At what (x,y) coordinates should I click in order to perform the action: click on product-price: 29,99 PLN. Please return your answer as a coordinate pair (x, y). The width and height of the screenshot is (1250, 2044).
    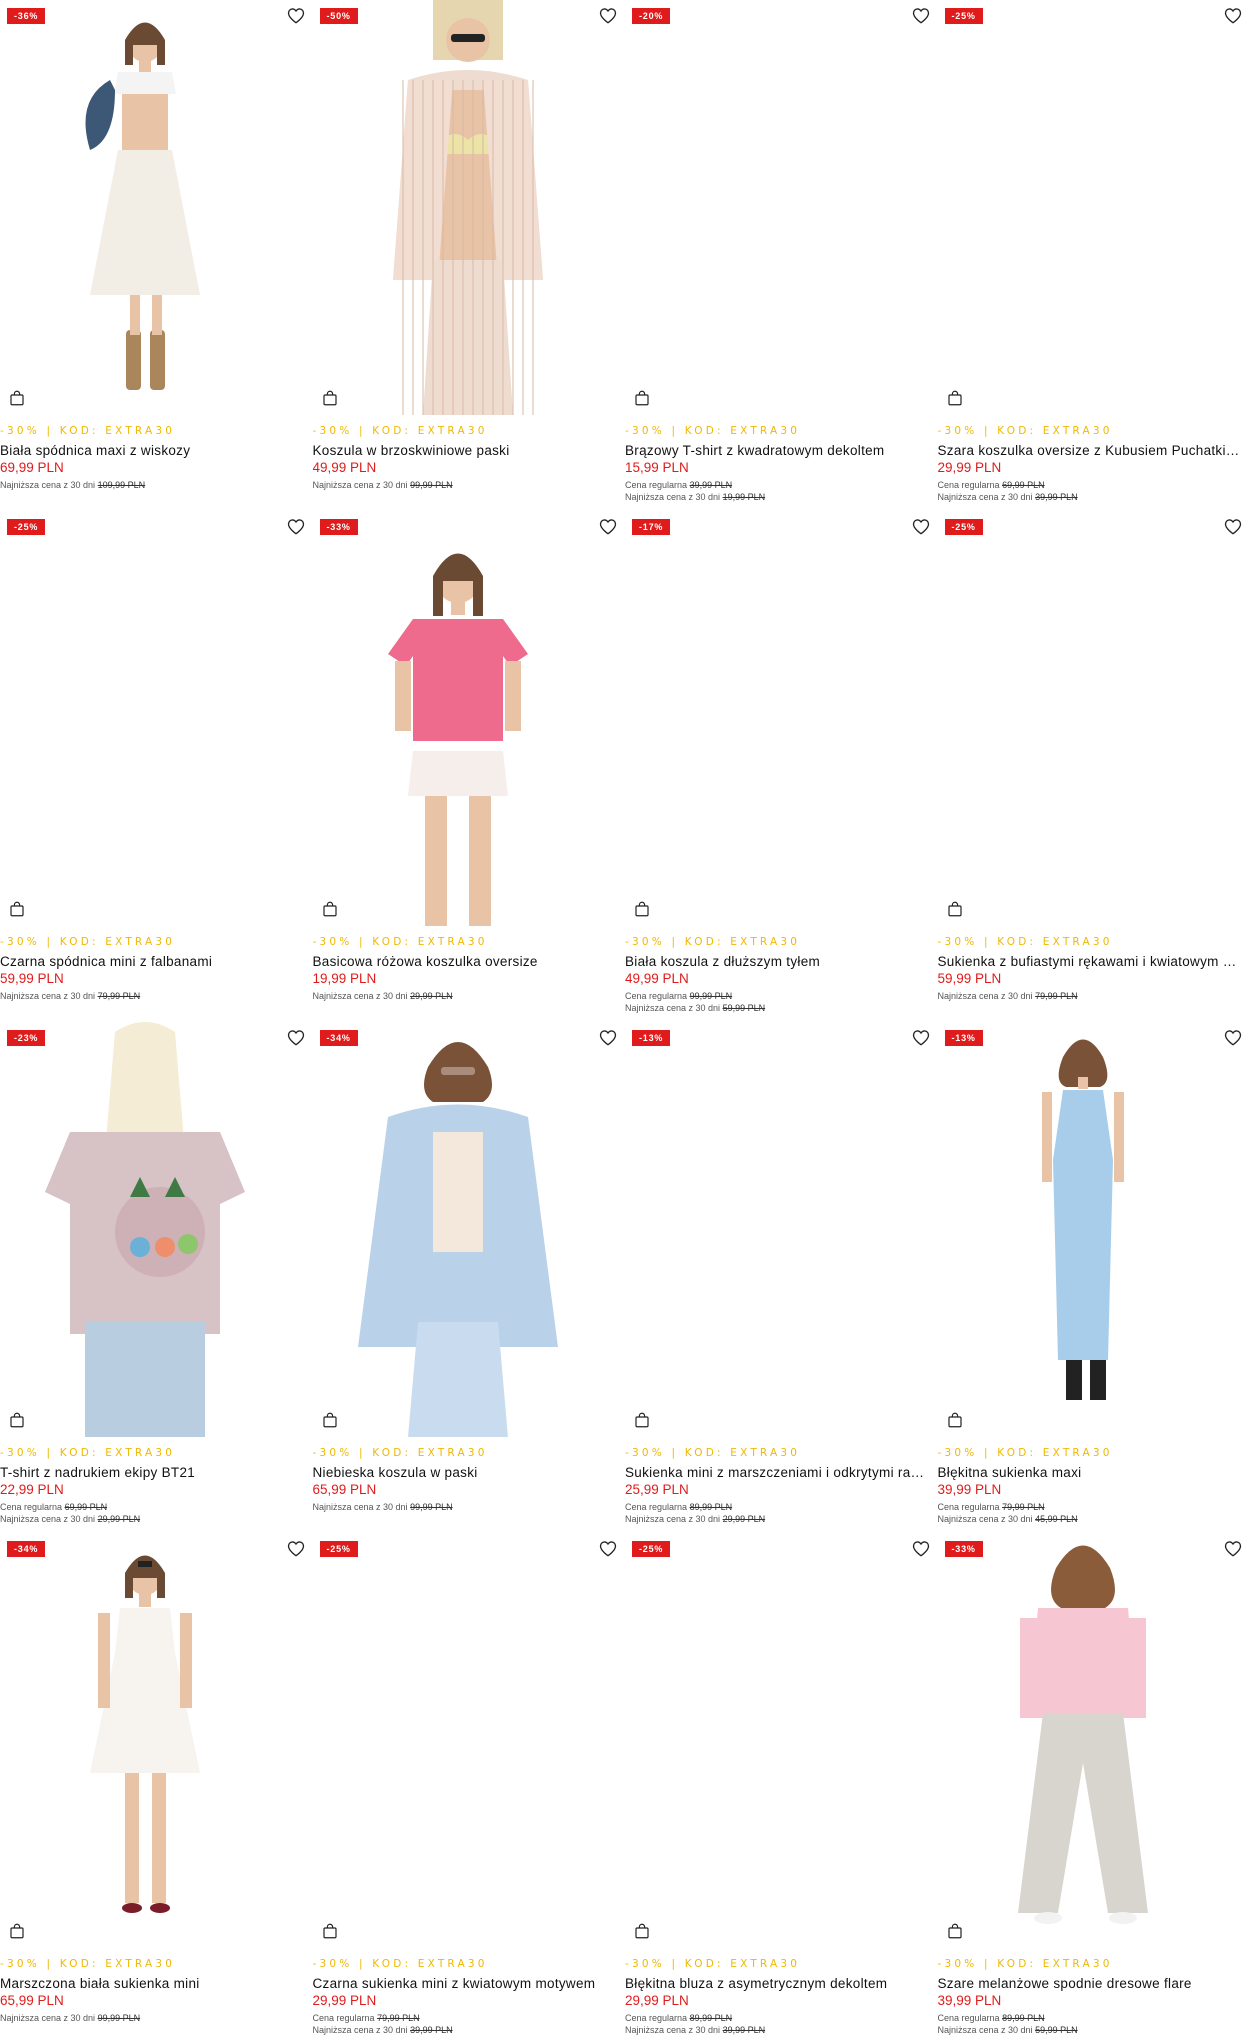
    Looking at the image, I should click on (345, 2000).